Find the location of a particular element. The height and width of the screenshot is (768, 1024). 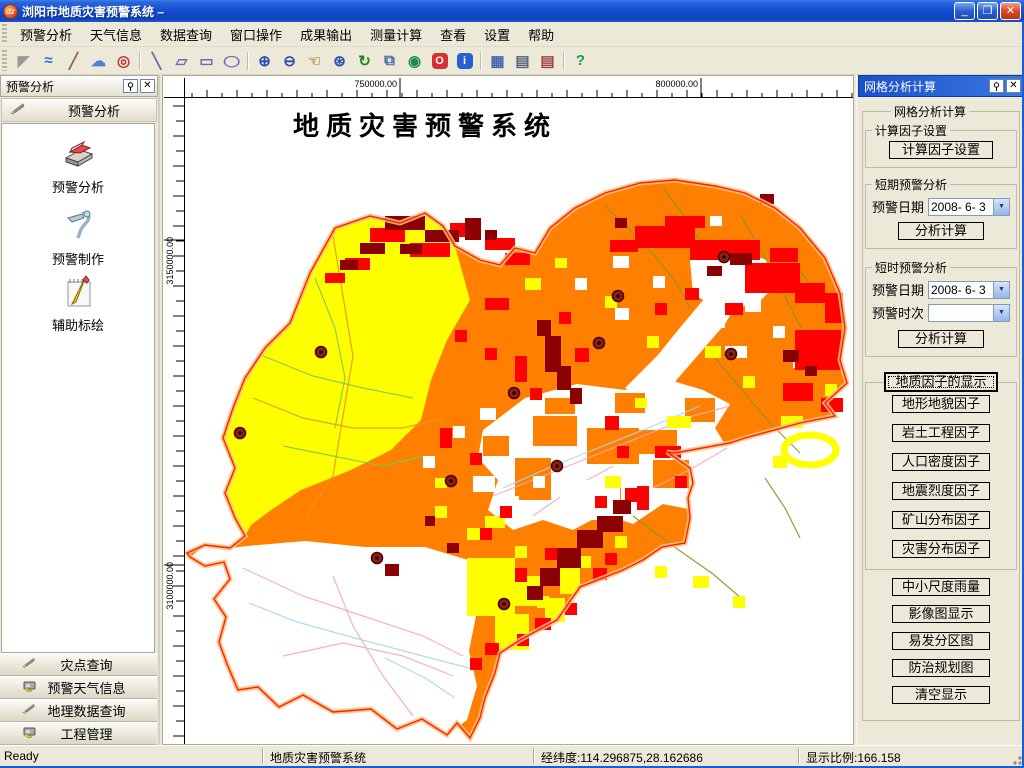

menu-item-1: 天气信息 is located at coordinates (116, 34).